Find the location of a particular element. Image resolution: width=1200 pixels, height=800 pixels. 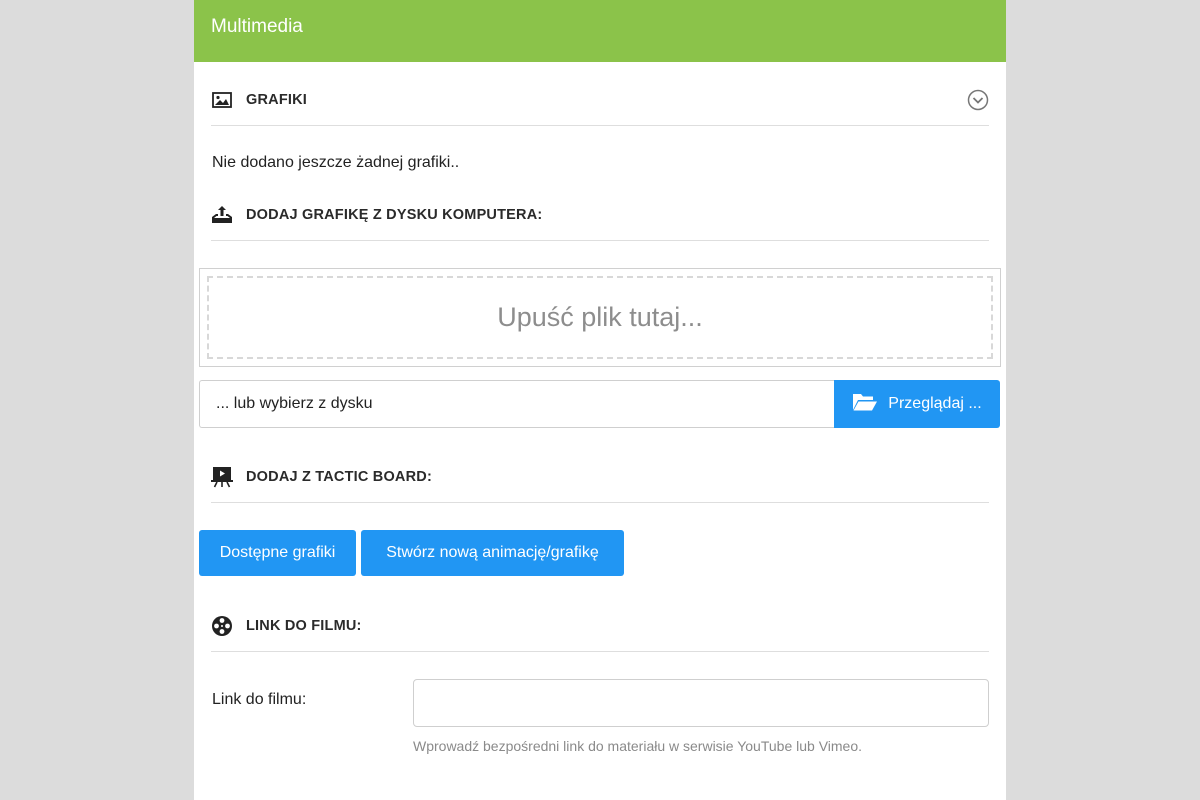

create-animation-button: Stwórz nową animację/grafikę is located at coordinates (492, 553).